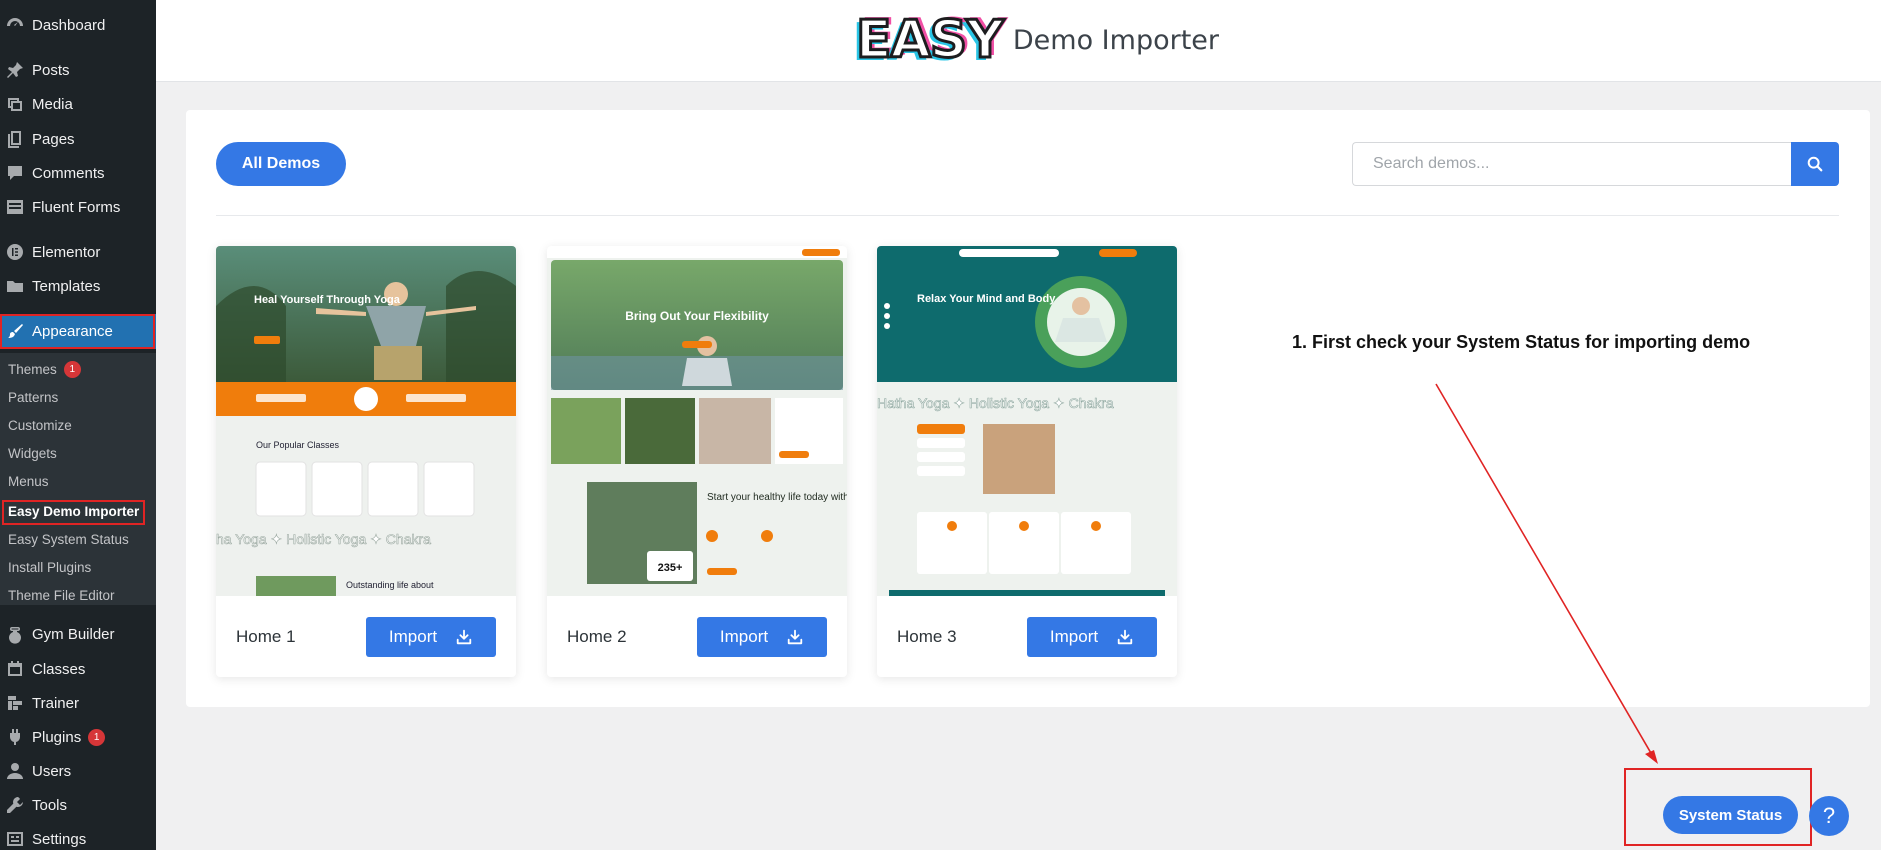  I want to click on arrow-head, so click(1651, 757).